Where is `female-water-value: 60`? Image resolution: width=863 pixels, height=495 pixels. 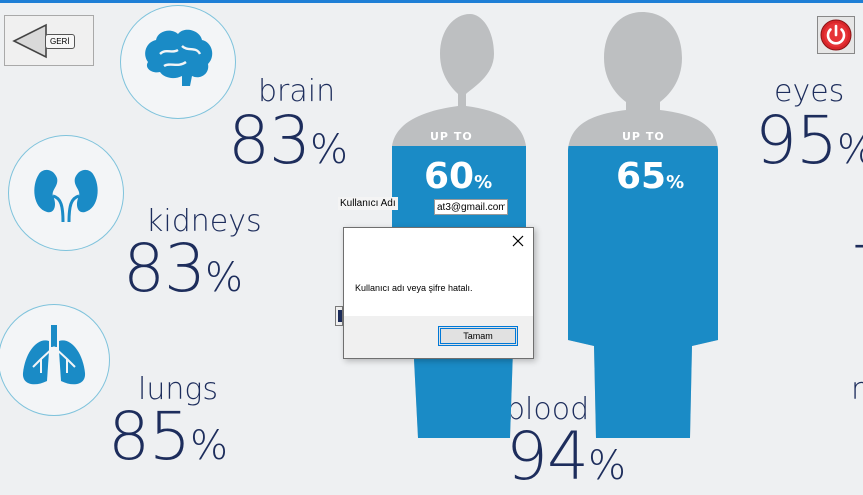 female-water-value: 60 is located at coordinates (449, 176).